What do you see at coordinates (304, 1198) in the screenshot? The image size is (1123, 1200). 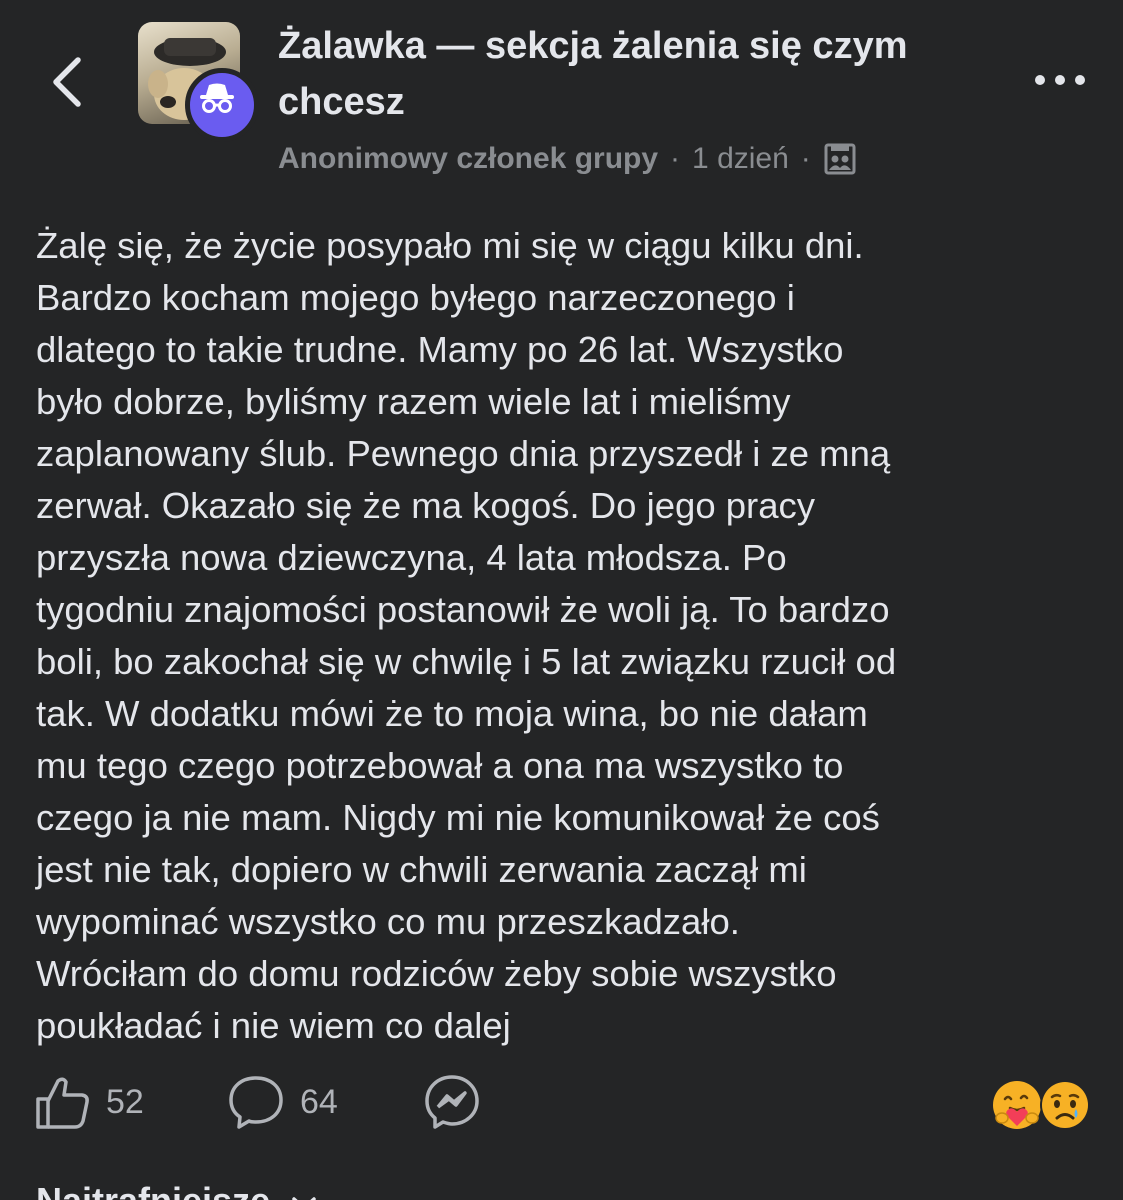 I see `chevron-down-icon` at bounding box center [304, 1198].